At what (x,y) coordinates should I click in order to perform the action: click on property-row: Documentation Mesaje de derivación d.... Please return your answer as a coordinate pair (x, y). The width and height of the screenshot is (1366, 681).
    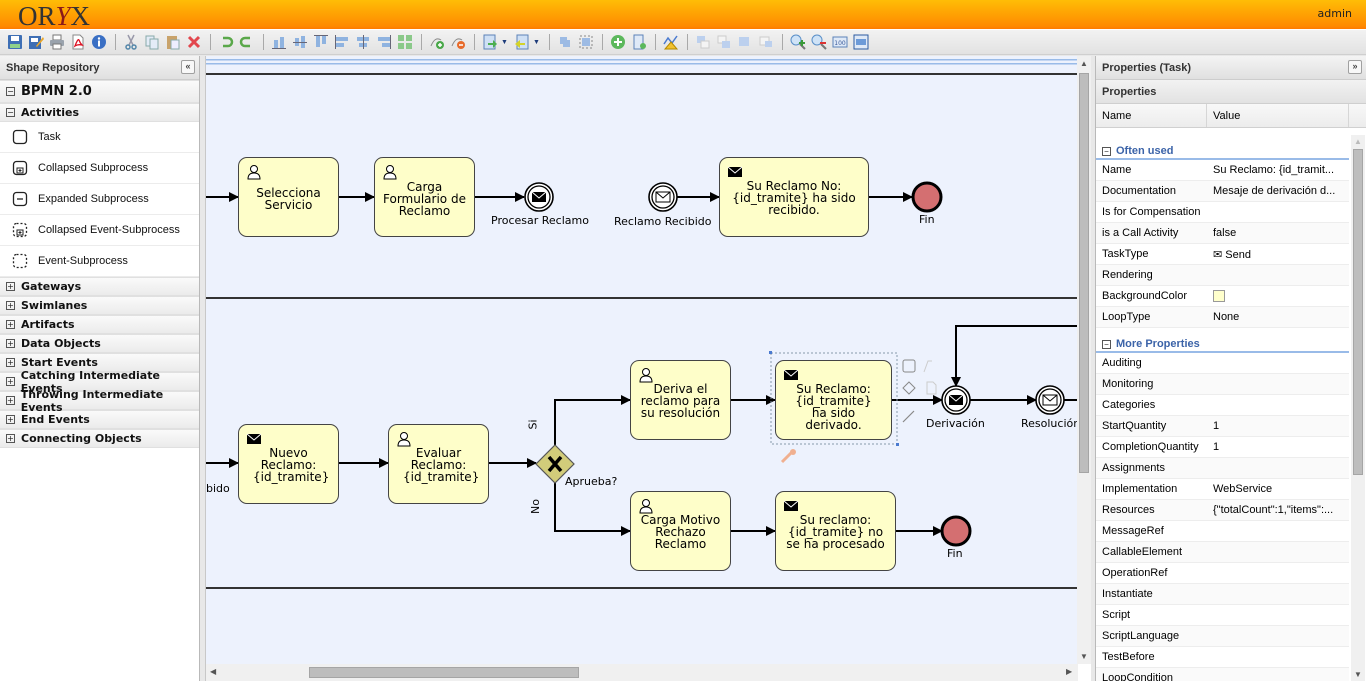
    Looking at the image, I should click on (1222, 191).